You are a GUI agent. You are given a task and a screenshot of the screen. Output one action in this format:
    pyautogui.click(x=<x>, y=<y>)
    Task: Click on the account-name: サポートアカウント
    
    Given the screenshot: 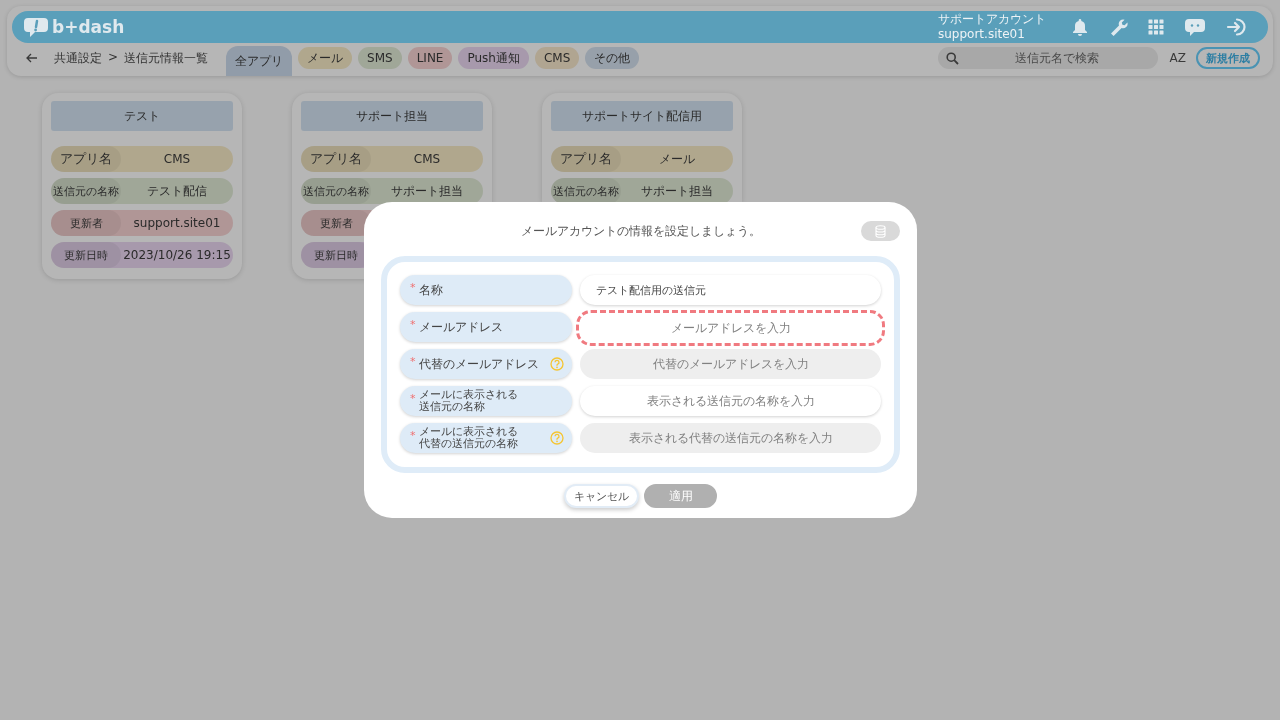 What is the action you would take?
    pyautogui.click(x=992, y=19)
    